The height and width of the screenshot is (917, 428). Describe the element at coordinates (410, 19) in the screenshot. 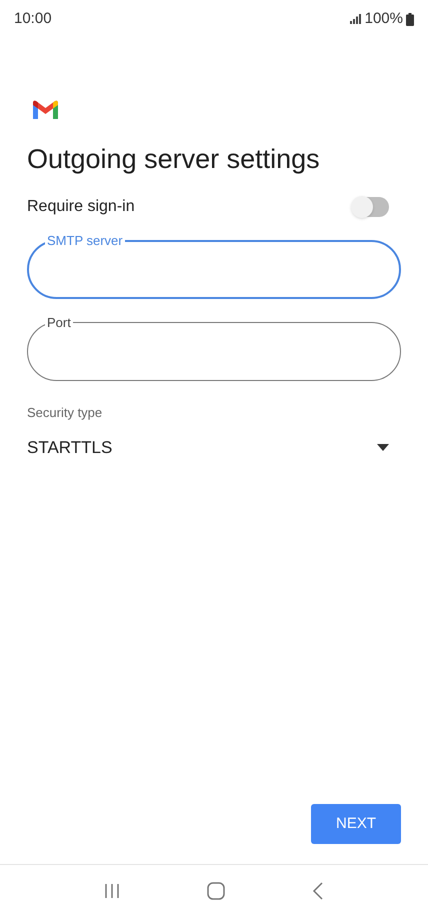

I see `battery-icon` at that location.